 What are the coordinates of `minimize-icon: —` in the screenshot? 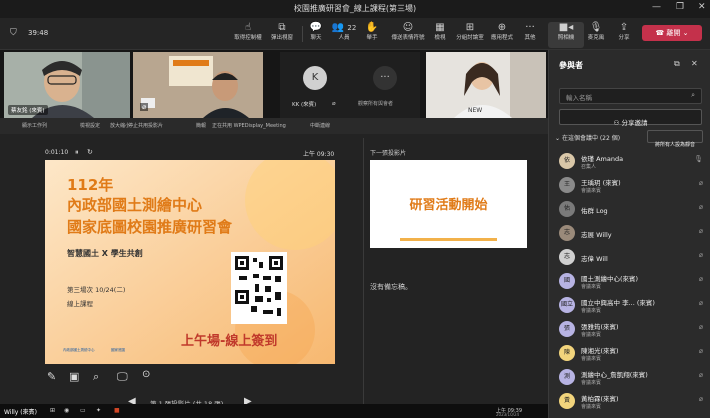 It's located at (656, 7).